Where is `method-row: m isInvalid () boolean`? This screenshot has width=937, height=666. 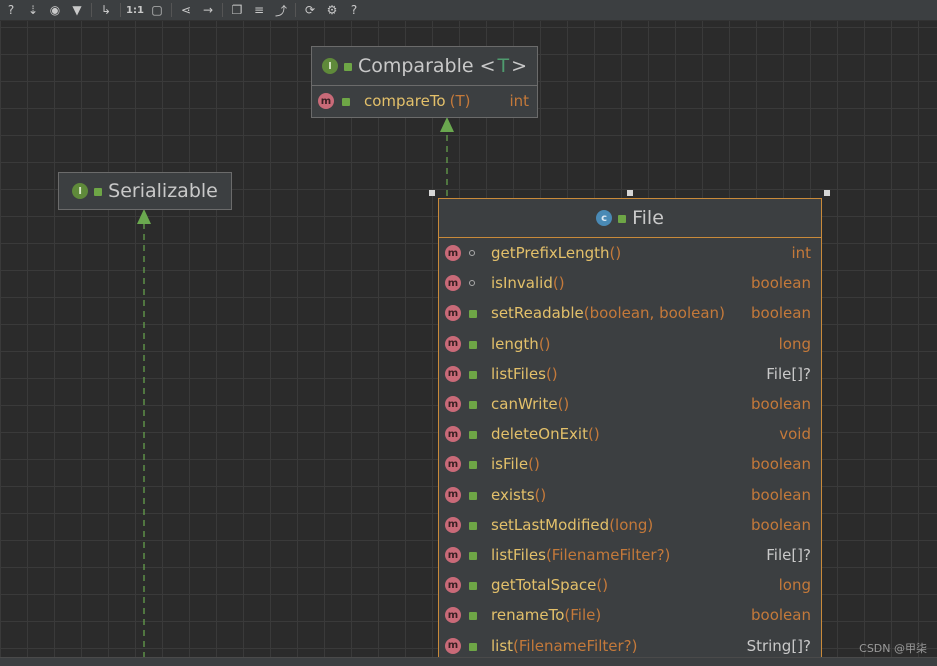 method-row: m isInvalid () boolean is located at coordinates (630, 283).